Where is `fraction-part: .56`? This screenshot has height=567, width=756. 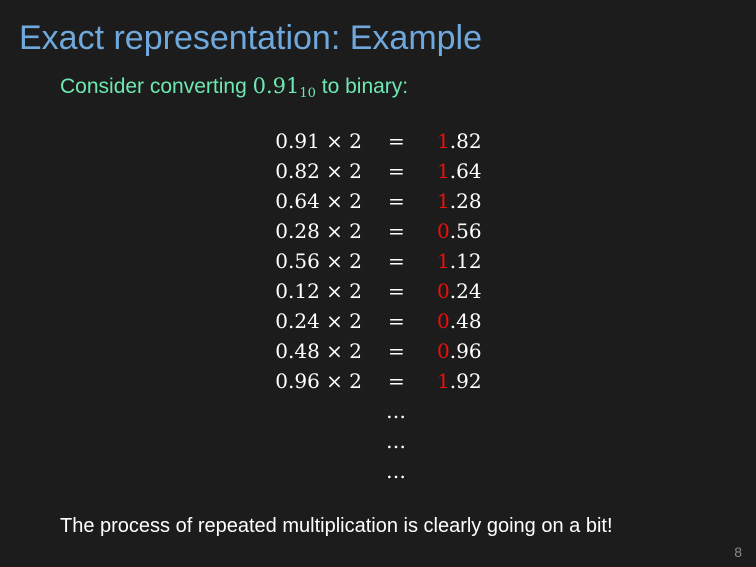
fraction-part: .56 is located at coordinates (465, 231).